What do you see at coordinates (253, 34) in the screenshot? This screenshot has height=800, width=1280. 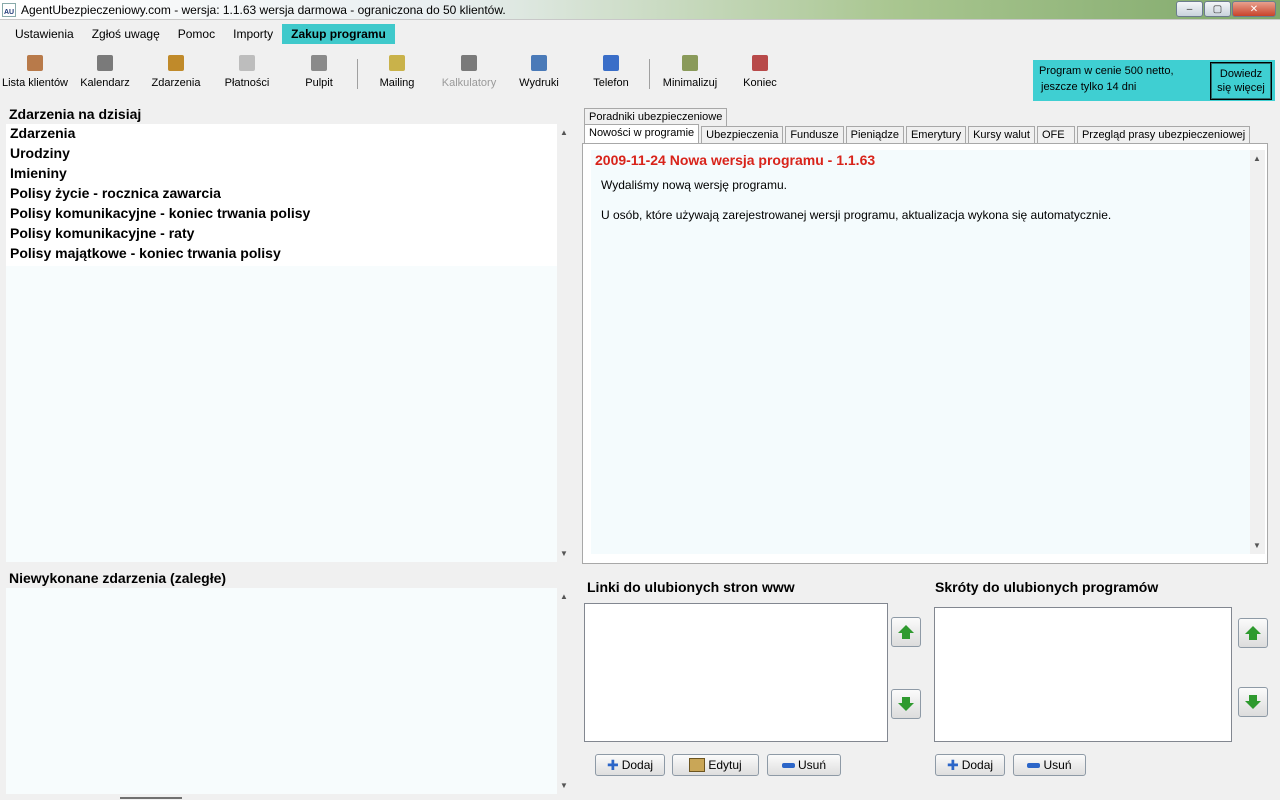 I see `menu-imports: Importy` at bounding box center [253, 34].